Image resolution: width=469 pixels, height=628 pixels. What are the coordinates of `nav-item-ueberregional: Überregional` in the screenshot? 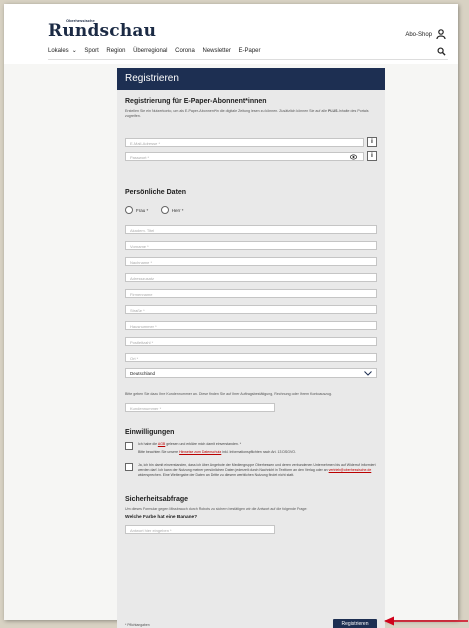 It's located at (150, 51).